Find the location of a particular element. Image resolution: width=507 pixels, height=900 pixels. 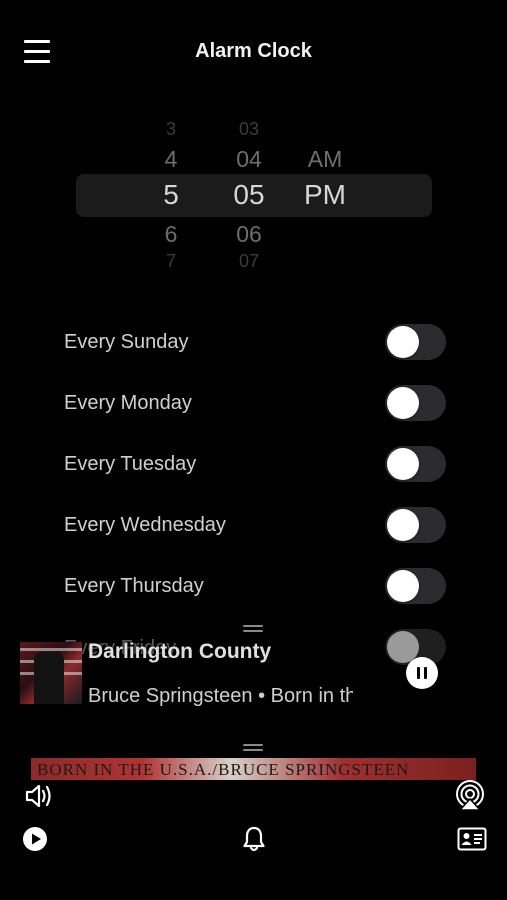

contact-card-icon is located at coordinates (472, 839).